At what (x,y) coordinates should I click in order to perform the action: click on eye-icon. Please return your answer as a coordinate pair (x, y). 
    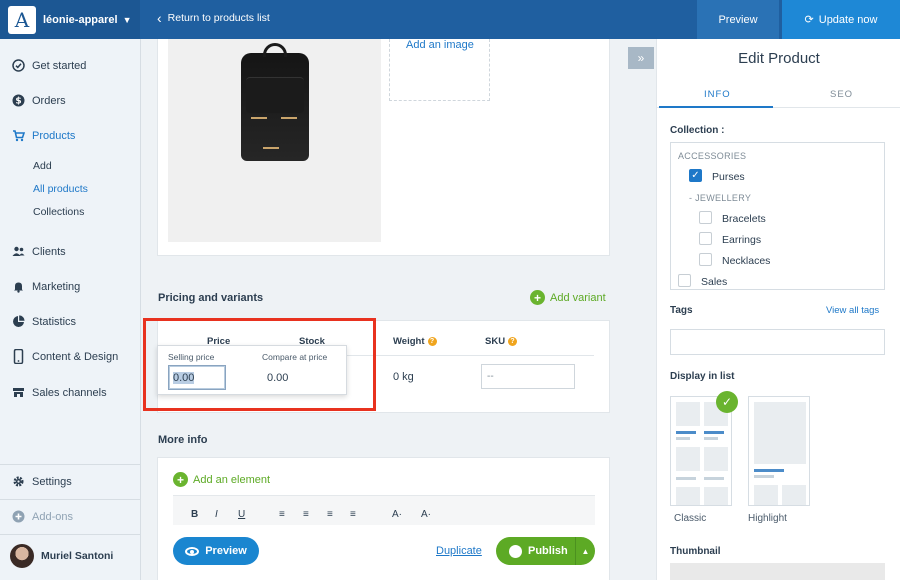
    Looking at the image, I should click on (192, 551).